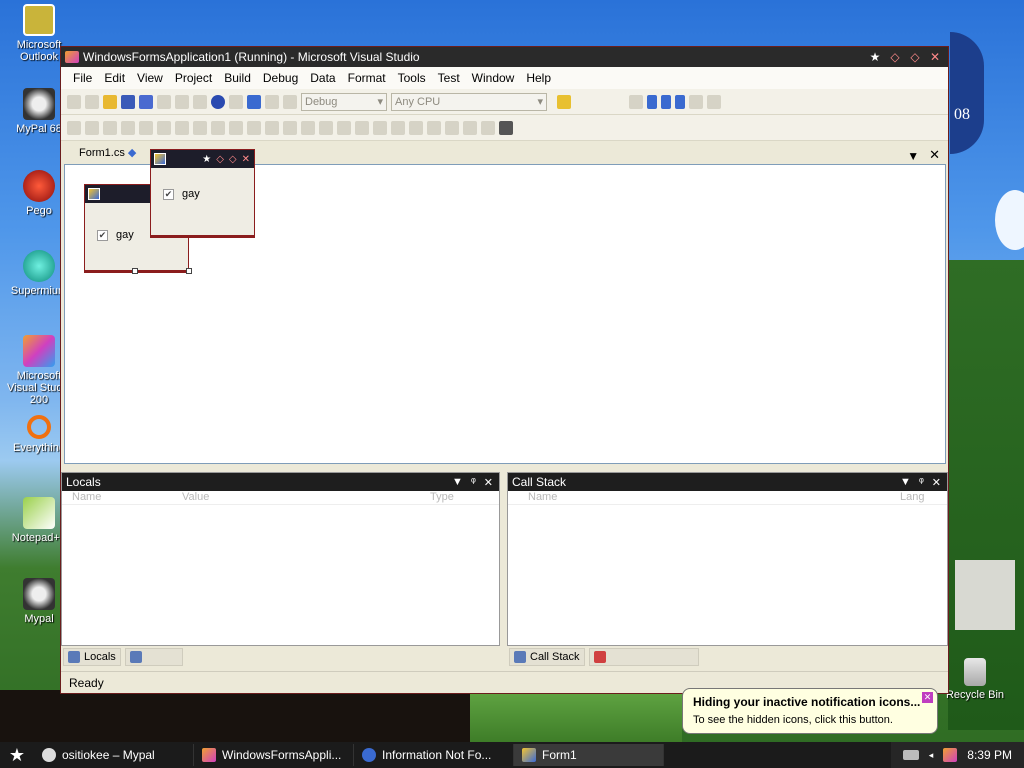 The width and height of the screenshot is (1024, 768). I want to click on menu-tools: Tools, so click(412, 78).